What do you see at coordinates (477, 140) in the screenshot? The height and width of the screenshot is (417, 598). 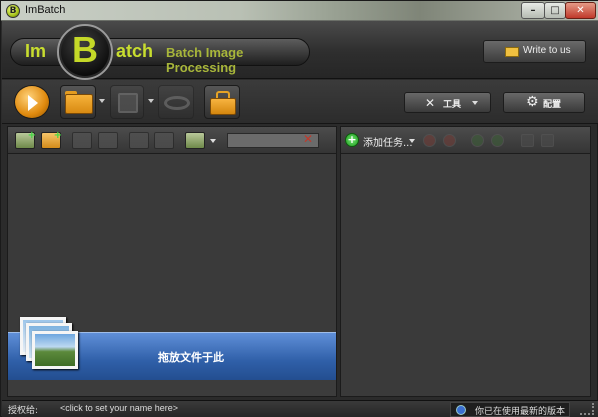 I see `task-up-button` at bounding box center [477, 140].